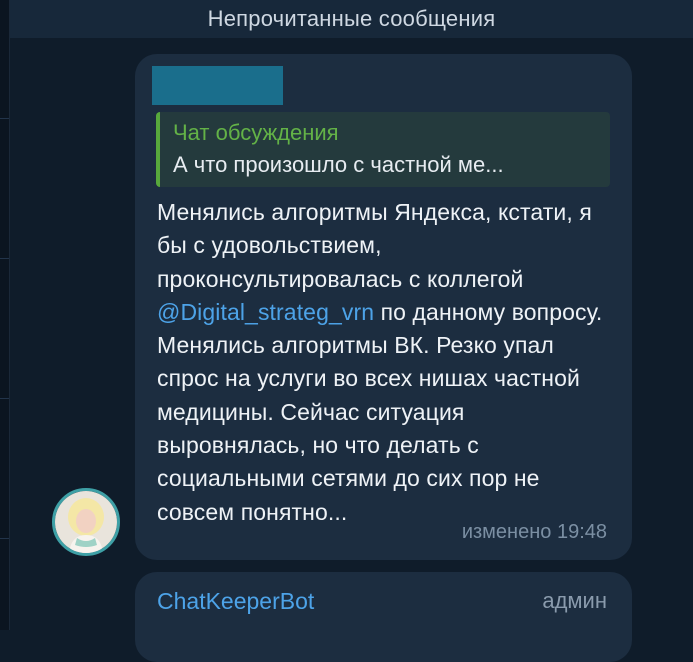 The height and width of the screenshot is (662, 693). Describe the element at coordinates (235, 601) in the screenshot. I see `bot-sender-name: ChatKeeperBot` at that location.